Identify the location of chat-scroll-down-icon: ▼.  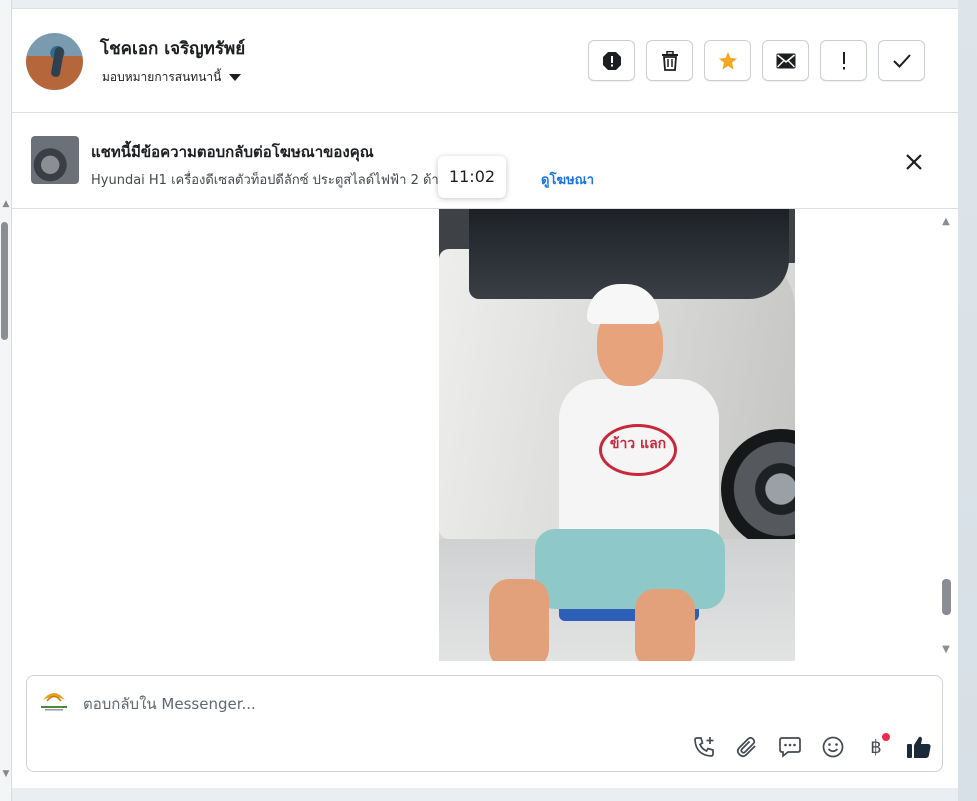
(946, 650).